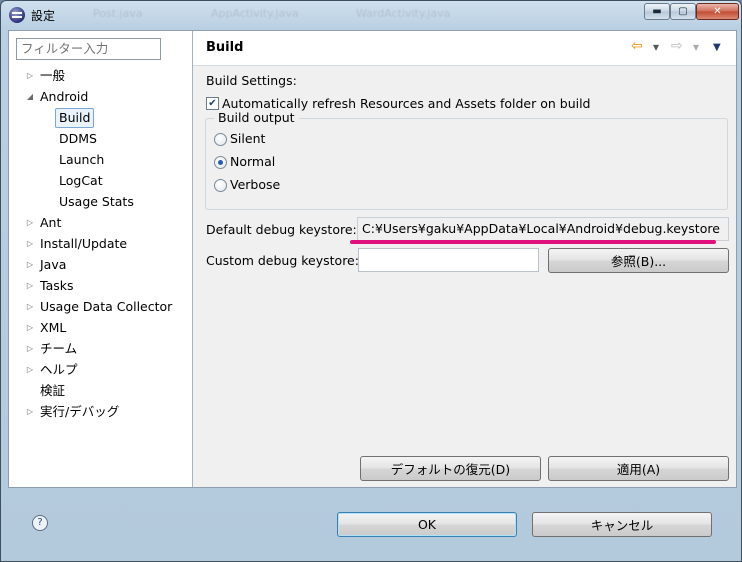  What do you see at coordinates (51, 222) in the screenshot?
I see `tree-item-label: Ant` at bounding box center [51, 222].